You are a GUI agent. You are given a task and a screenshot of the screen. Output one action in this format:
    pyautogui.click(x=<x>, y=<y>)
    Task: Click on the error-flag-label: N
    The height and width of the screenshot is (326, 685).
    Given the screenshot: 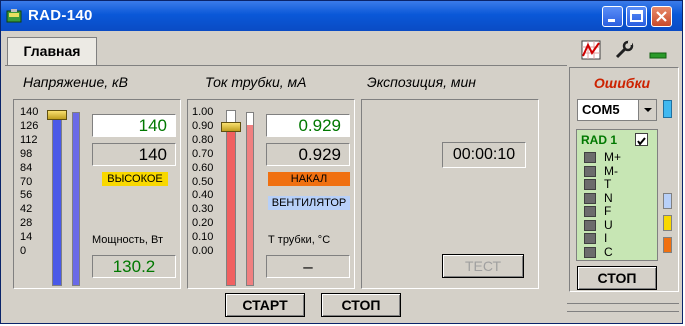 What is the action you would take?
    pyautogui.click(x=608, y=197)
    